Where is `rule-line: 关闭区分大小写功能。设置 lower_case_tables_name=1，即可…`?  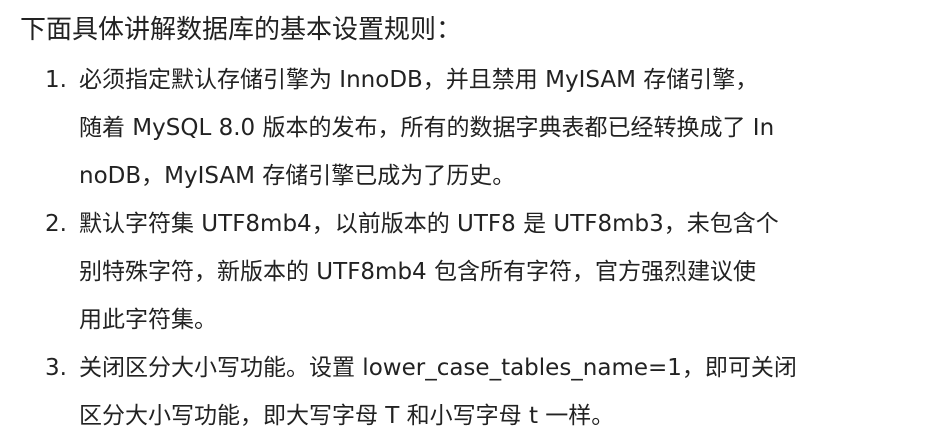 rule-line: 关闭区分大小写功能。设置 lower_case_tables_name=1，即可… is located at coordinates (438, 368).